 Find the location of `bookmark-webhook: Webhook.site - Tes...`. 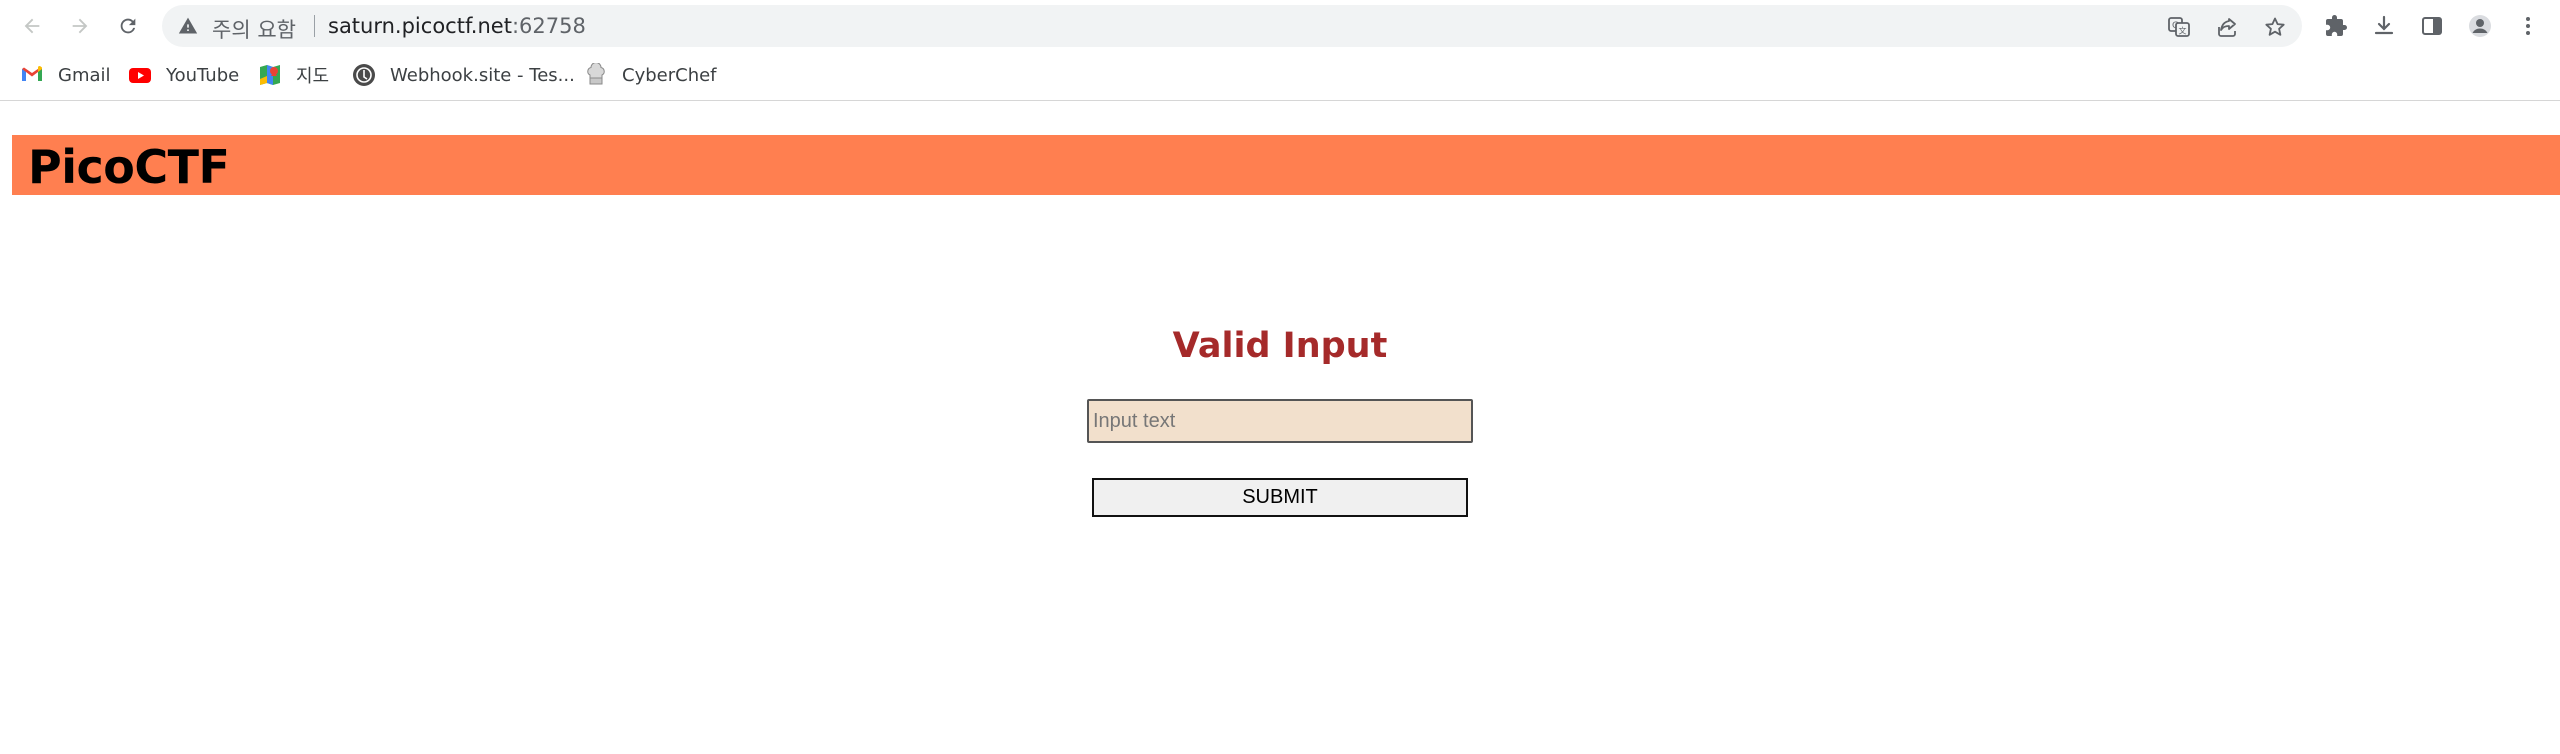

bookmark-webhook: Webhook.site - Tes... is located at coordinates (463, 75).